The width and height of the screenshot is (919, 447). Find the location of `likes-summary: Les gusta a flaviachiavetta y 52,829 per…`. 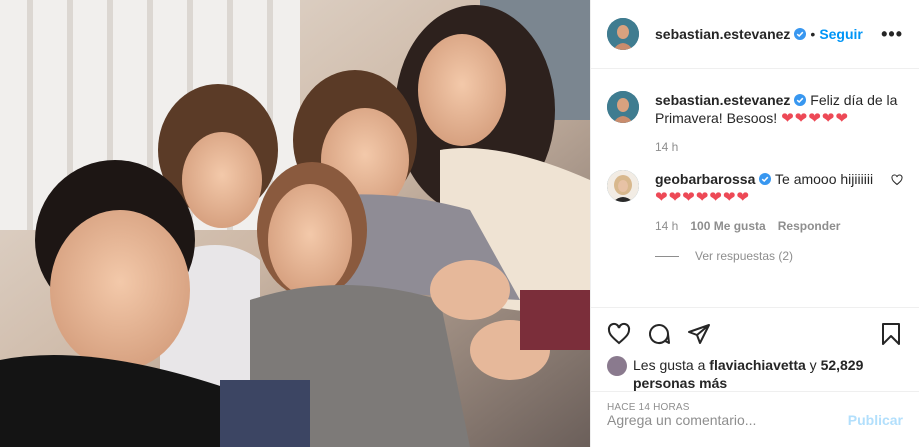

likes-summary: Les gusta a flaviachiavetta y 52,829 per… is located at coordinates (755, 374).